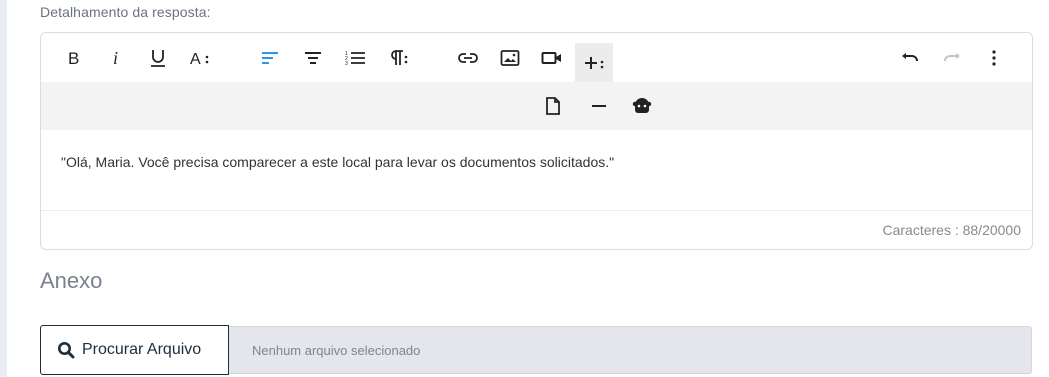  I want to click on align-center-icon, so click(313, 58).